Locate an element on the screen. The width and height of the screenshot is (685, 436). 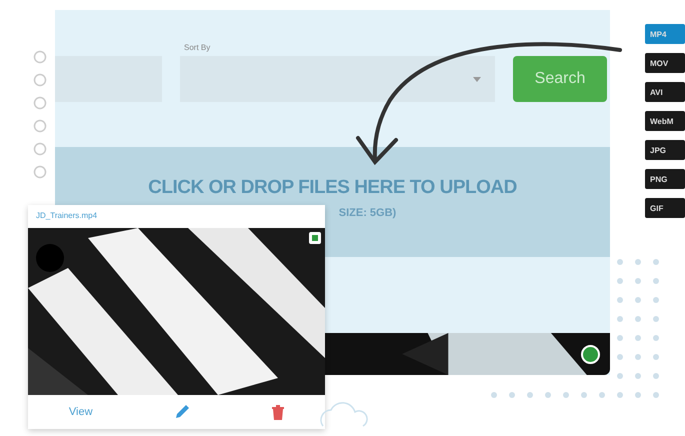
search-button: Search is located at coordinates (560, 79).